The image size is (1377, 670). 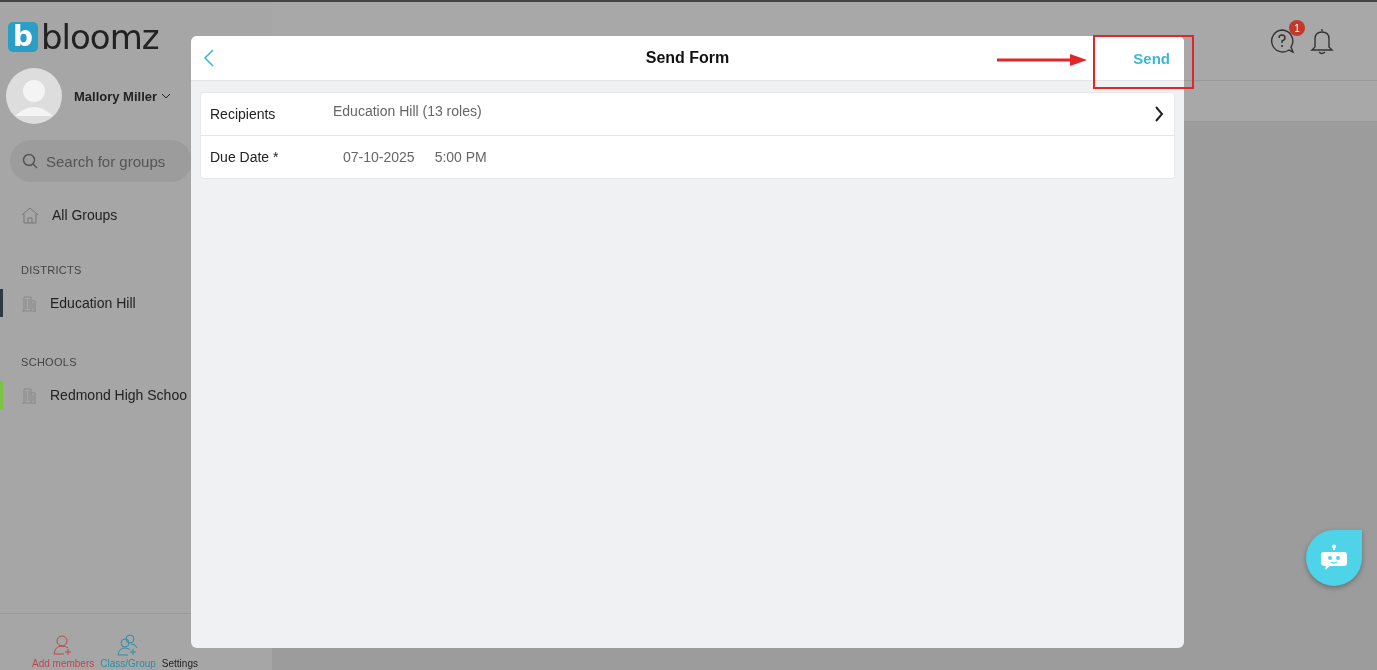 I want to click on add-group-icon, so click(x=128, y=645).